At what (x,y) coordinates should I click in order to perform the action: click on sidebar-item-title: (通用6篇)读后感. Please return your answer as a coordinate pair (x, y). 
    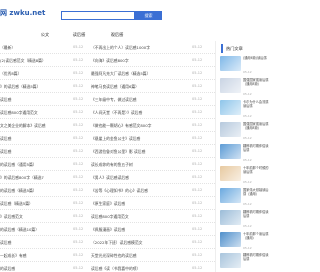
    Looking at the image, I should click on (257, 62).